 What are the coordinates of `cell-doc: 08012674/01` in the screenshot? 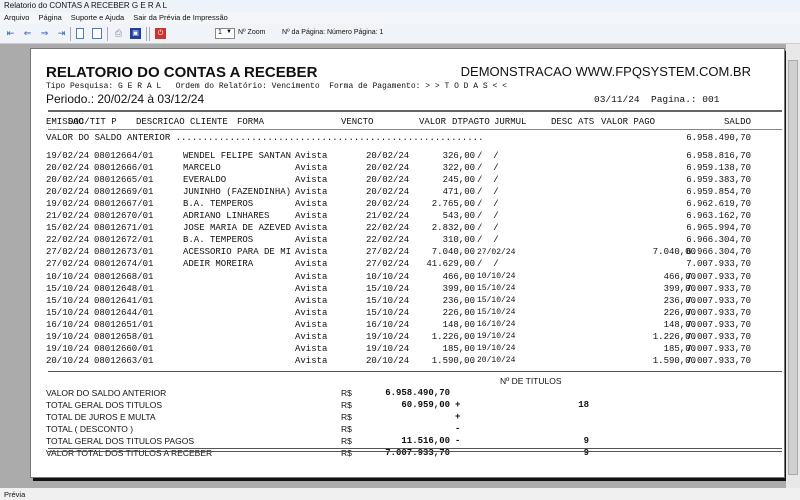 It's located at (124, 264).